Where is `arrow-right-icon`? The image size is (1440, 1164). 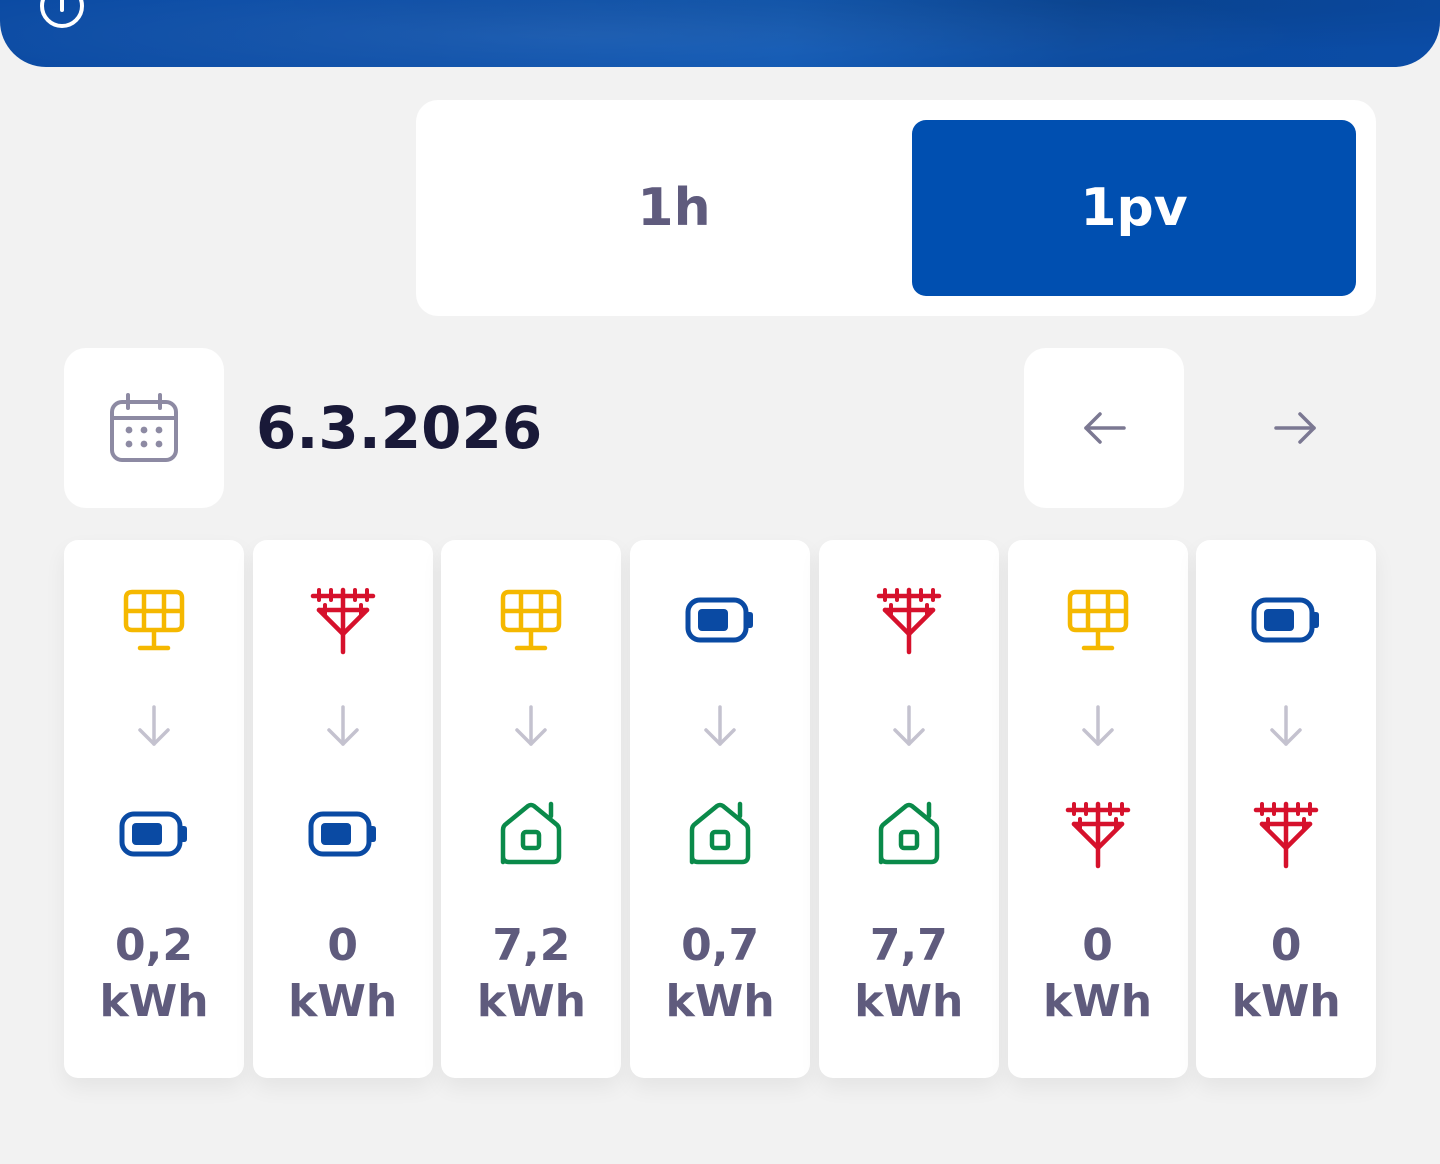 arrow-right-icon is located at coordinates (1296, 428).